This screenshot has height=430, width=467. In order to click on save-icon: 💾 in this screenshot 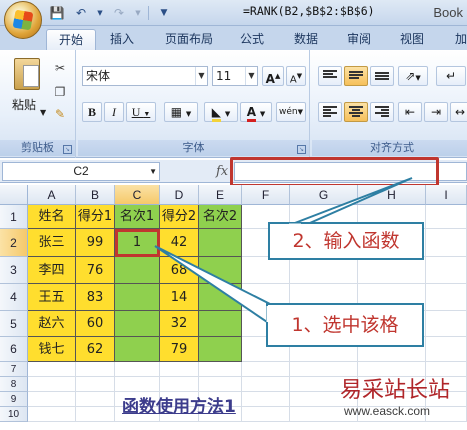, I will do `click(57, 12)`.